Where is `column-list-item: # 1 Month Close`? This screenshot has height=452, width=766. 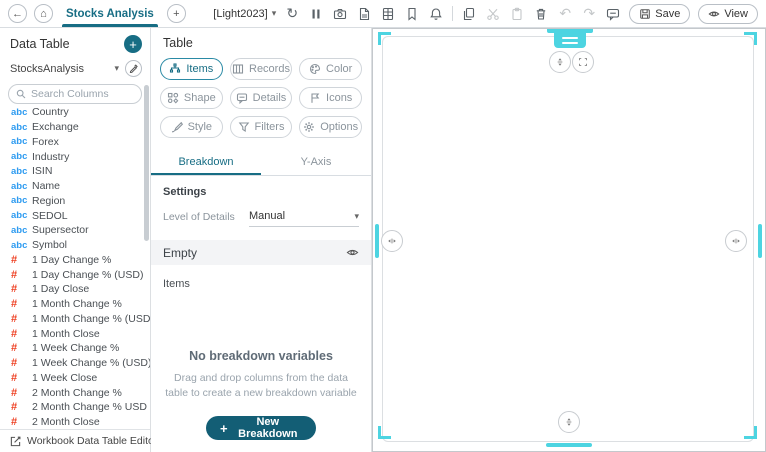 column-list-item: # 1 Month Close is located at coordinates (75, 333).